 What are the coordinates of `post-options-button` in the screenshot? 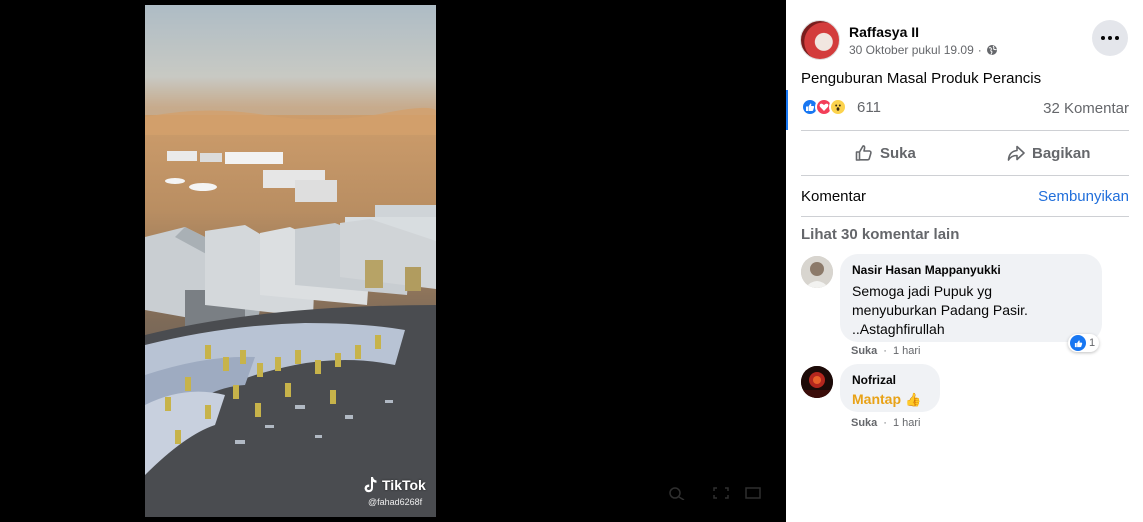 It's located at (1110, 38).